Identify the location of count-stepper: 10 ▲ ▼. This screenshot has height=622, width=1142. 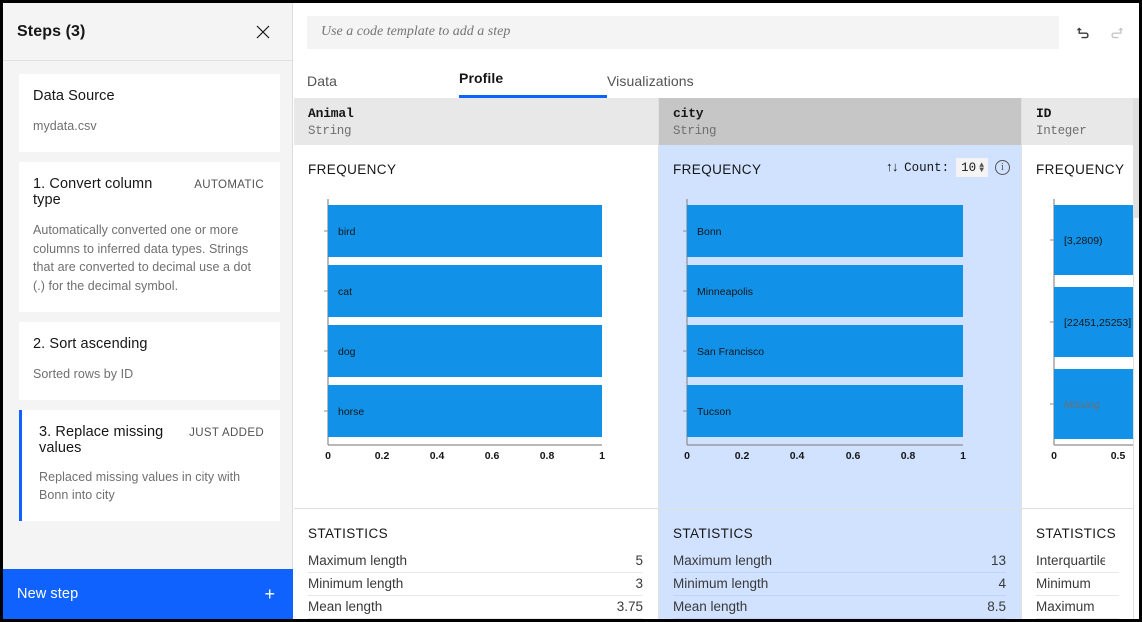
(972, 167).